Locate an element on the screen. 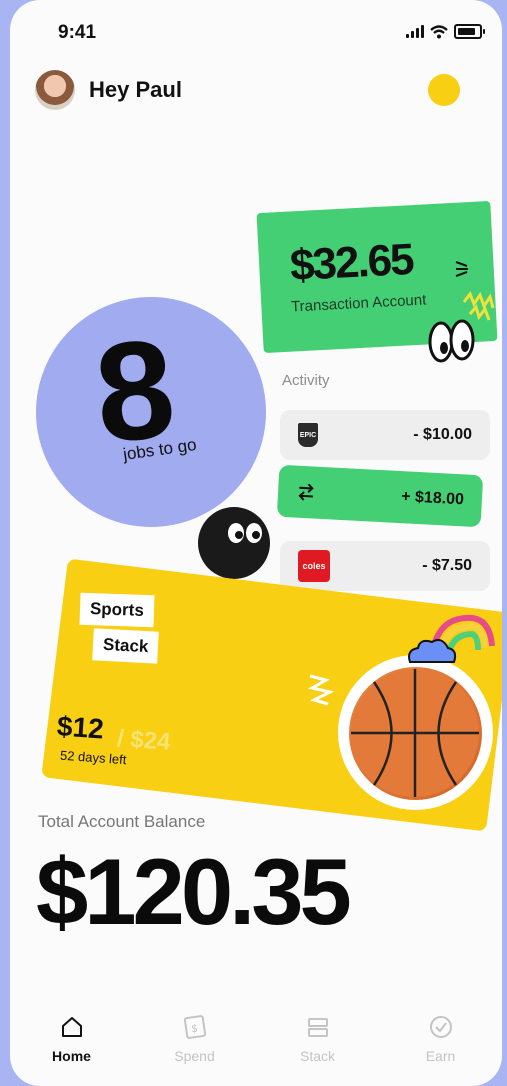 The image size is (507, 1086). stack-saved-amount: $12 is located at coordinates (80, 727).